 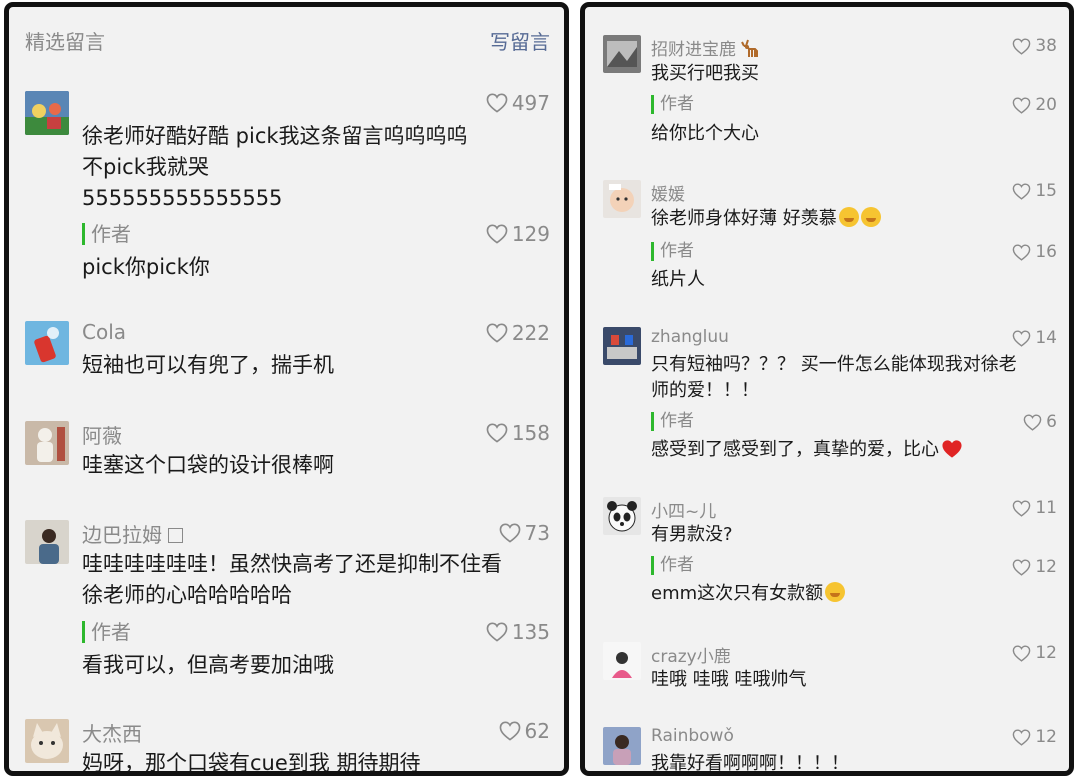 I want to click on like-button: 135, so click(x=518, y=632).